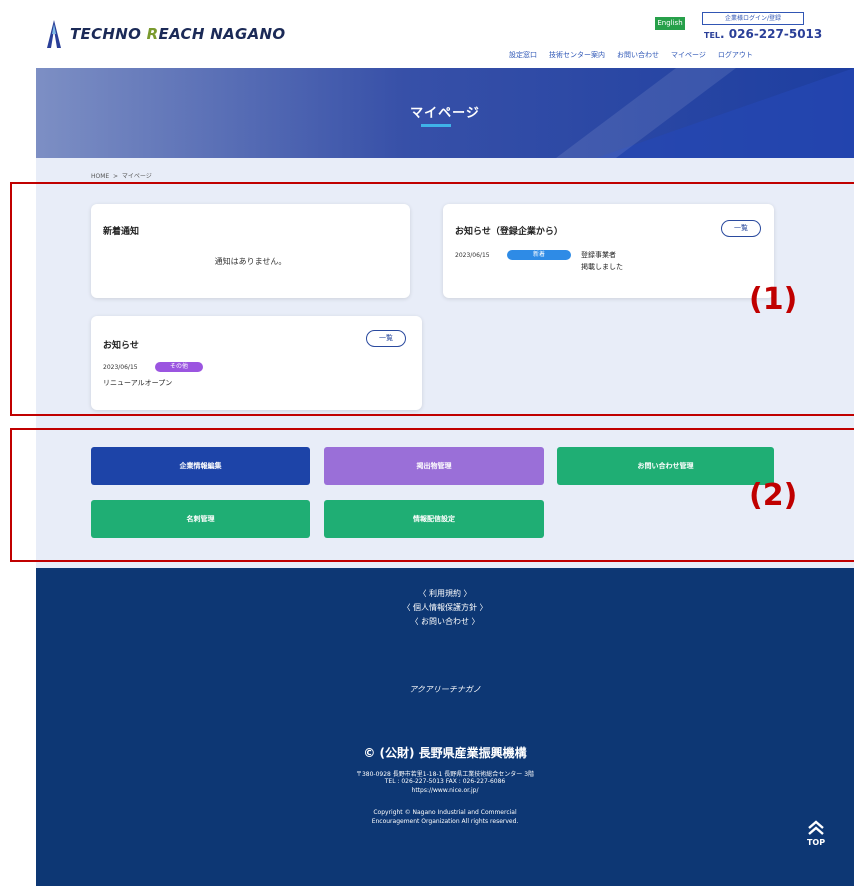  Describe the element at coordinates (712, 35) in the screenshot. I see `tel-label: TEL` at that location.